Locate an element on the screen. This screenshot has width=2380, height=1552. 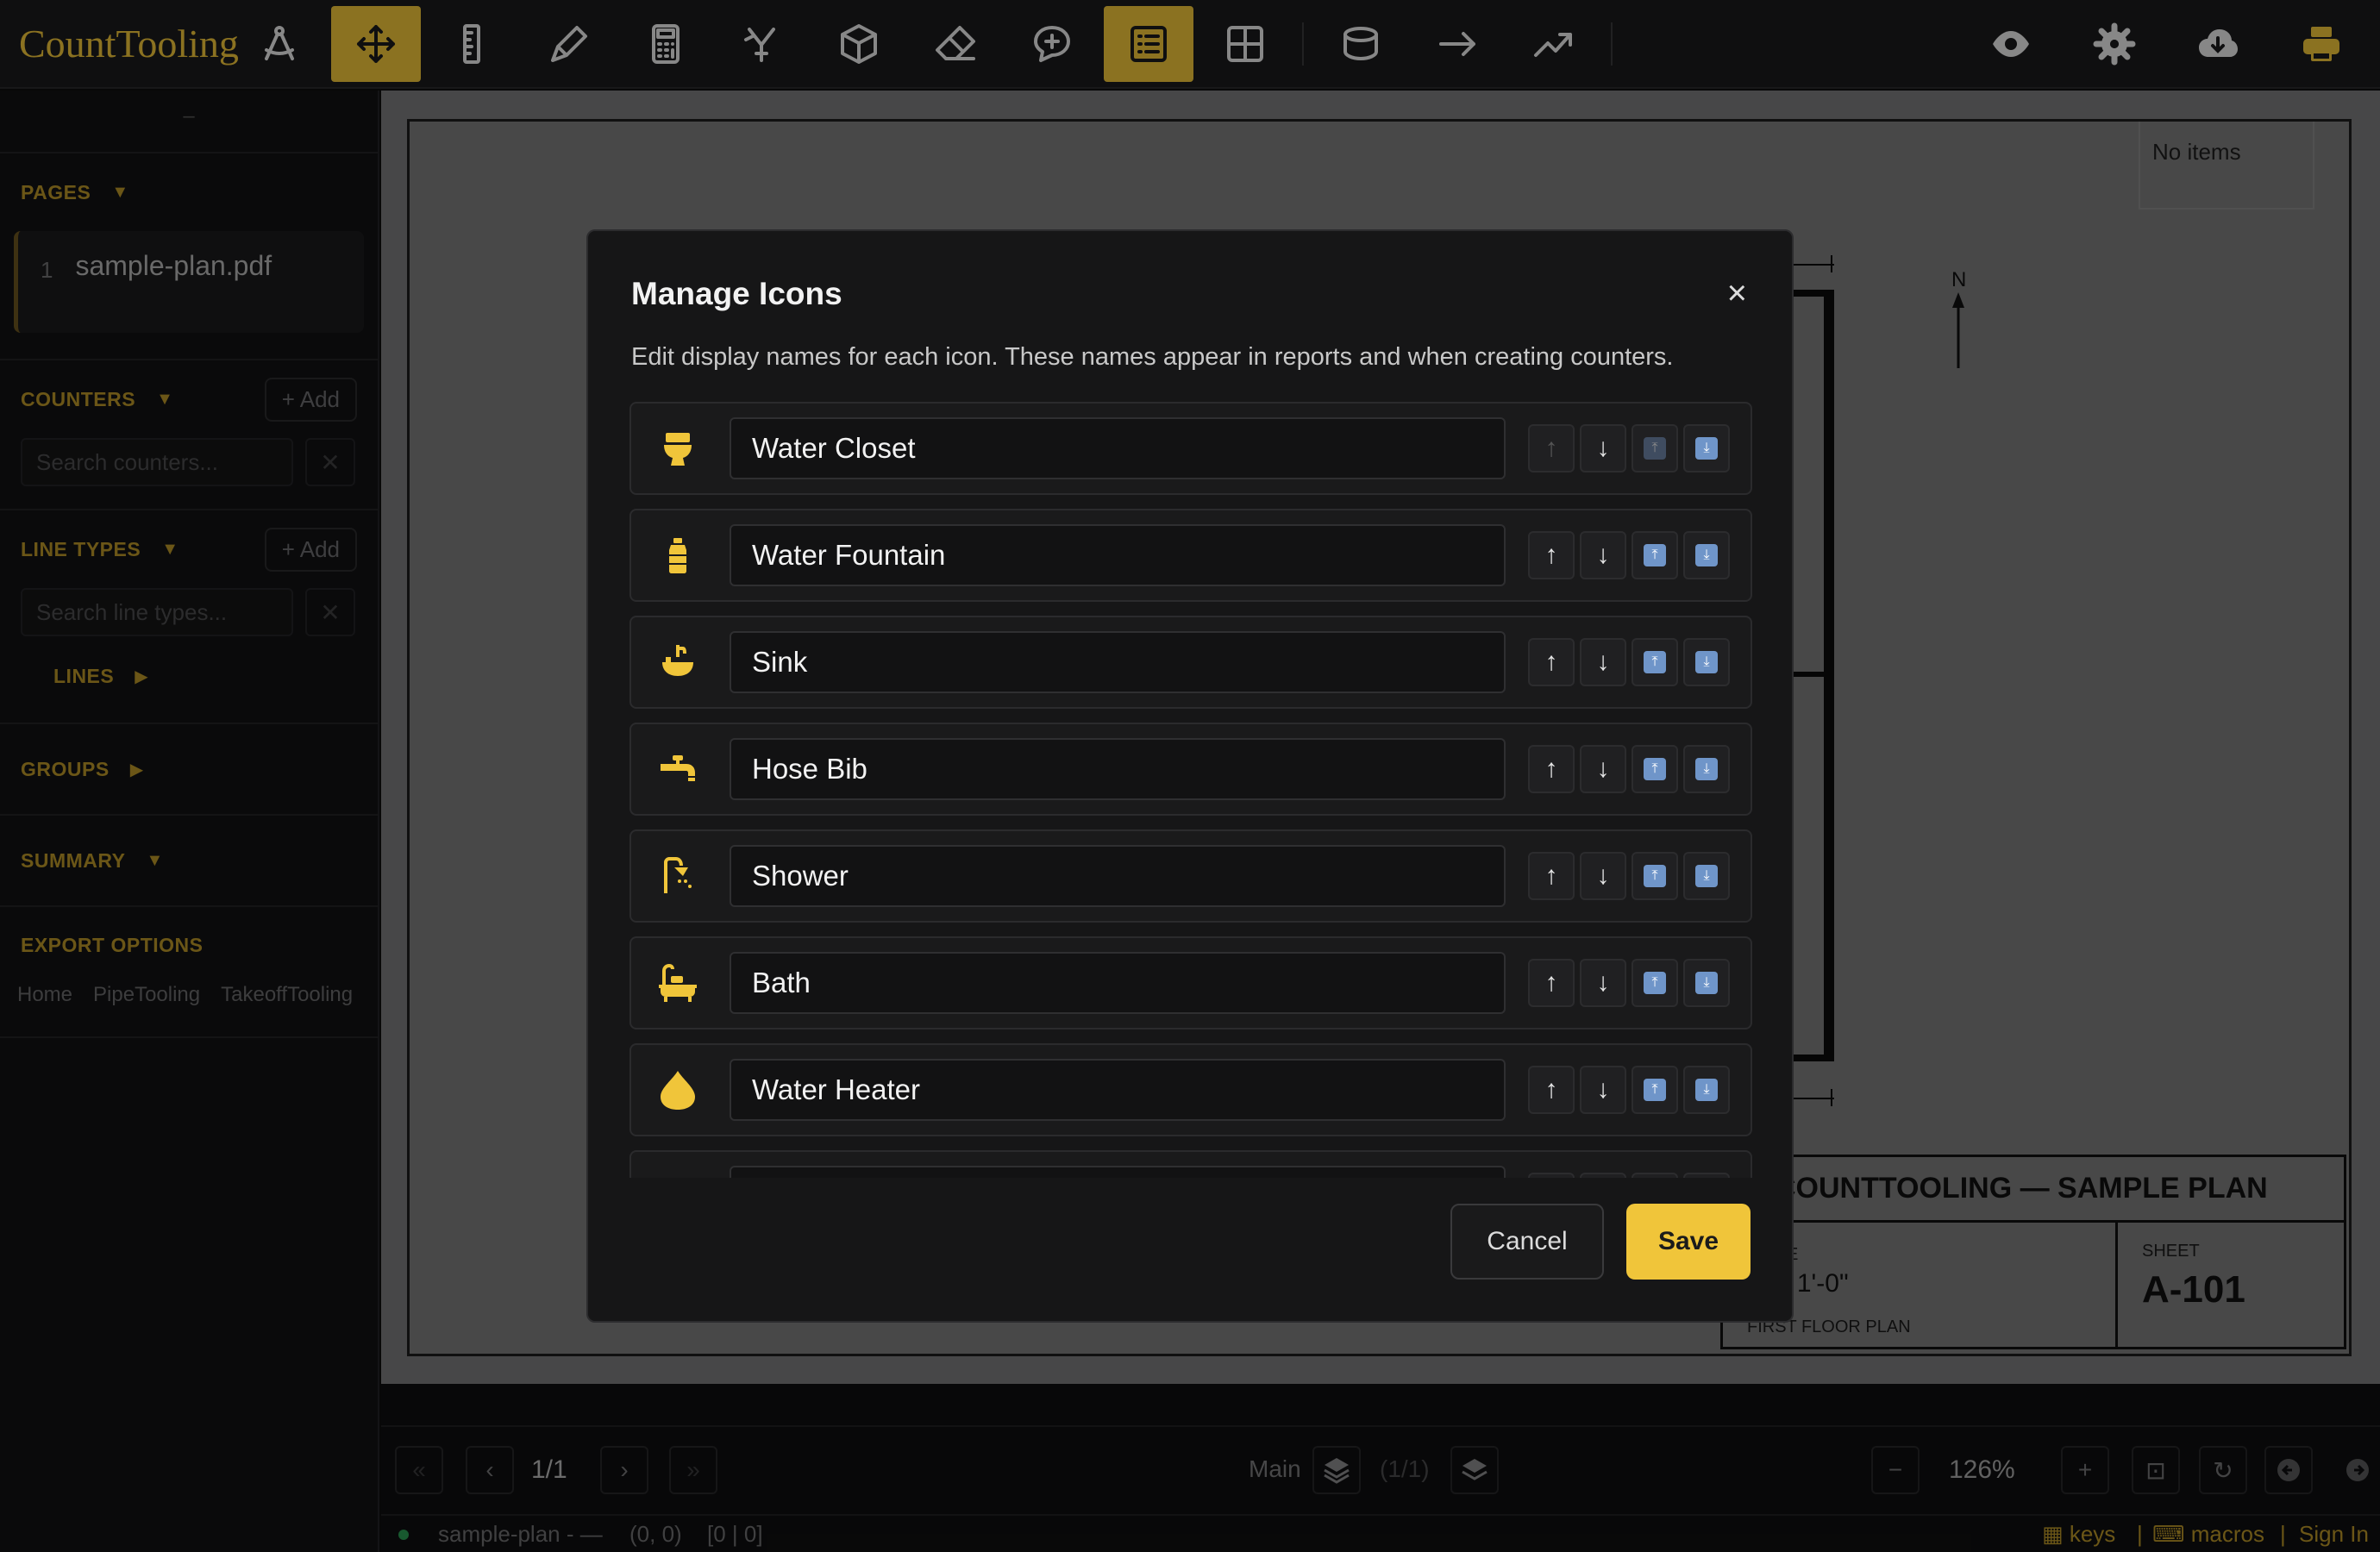
icon-row is located at coordinates (1191, 1164).